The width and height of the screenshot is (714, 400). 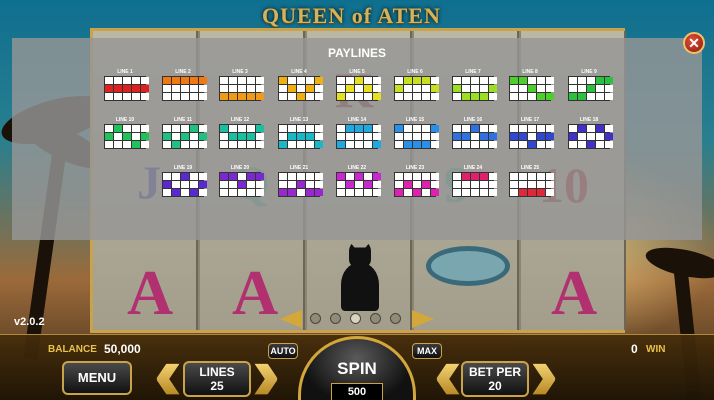 I want to click on payline-24: LINE 24, so click(x=474, y=181).